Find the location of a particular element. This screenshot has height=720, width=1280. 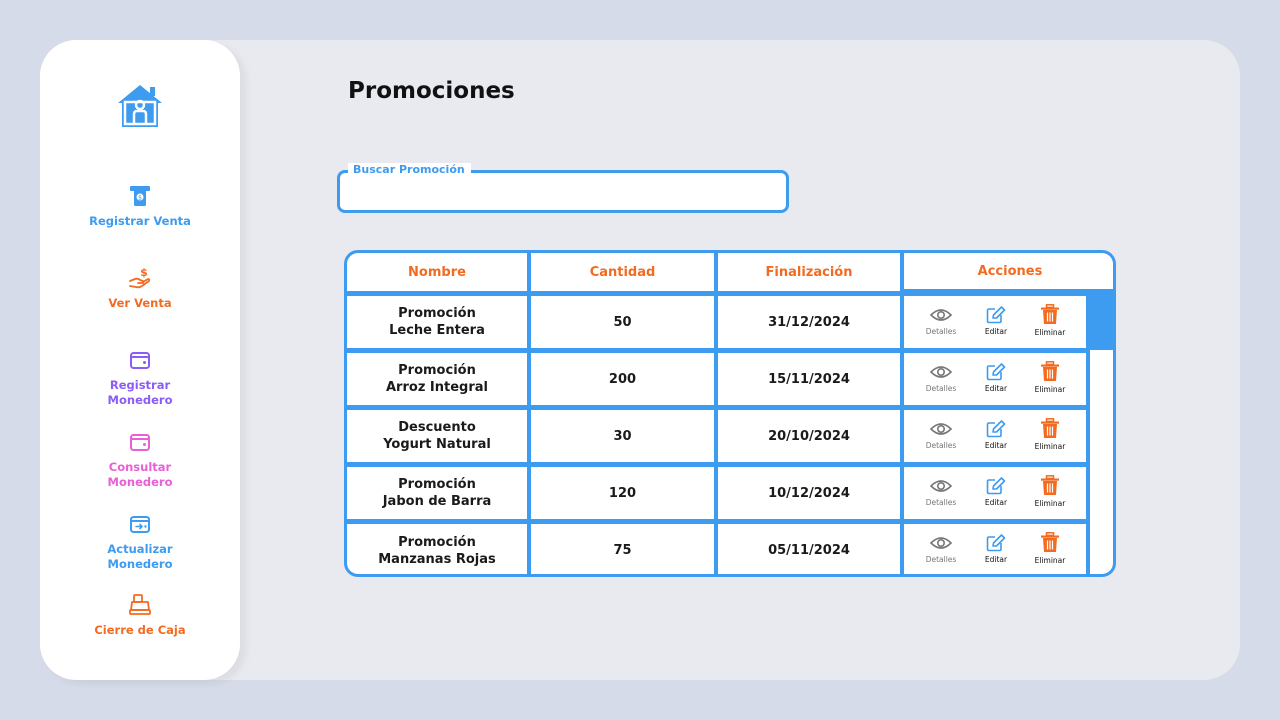

search-input is located at coordinates (561, 192).